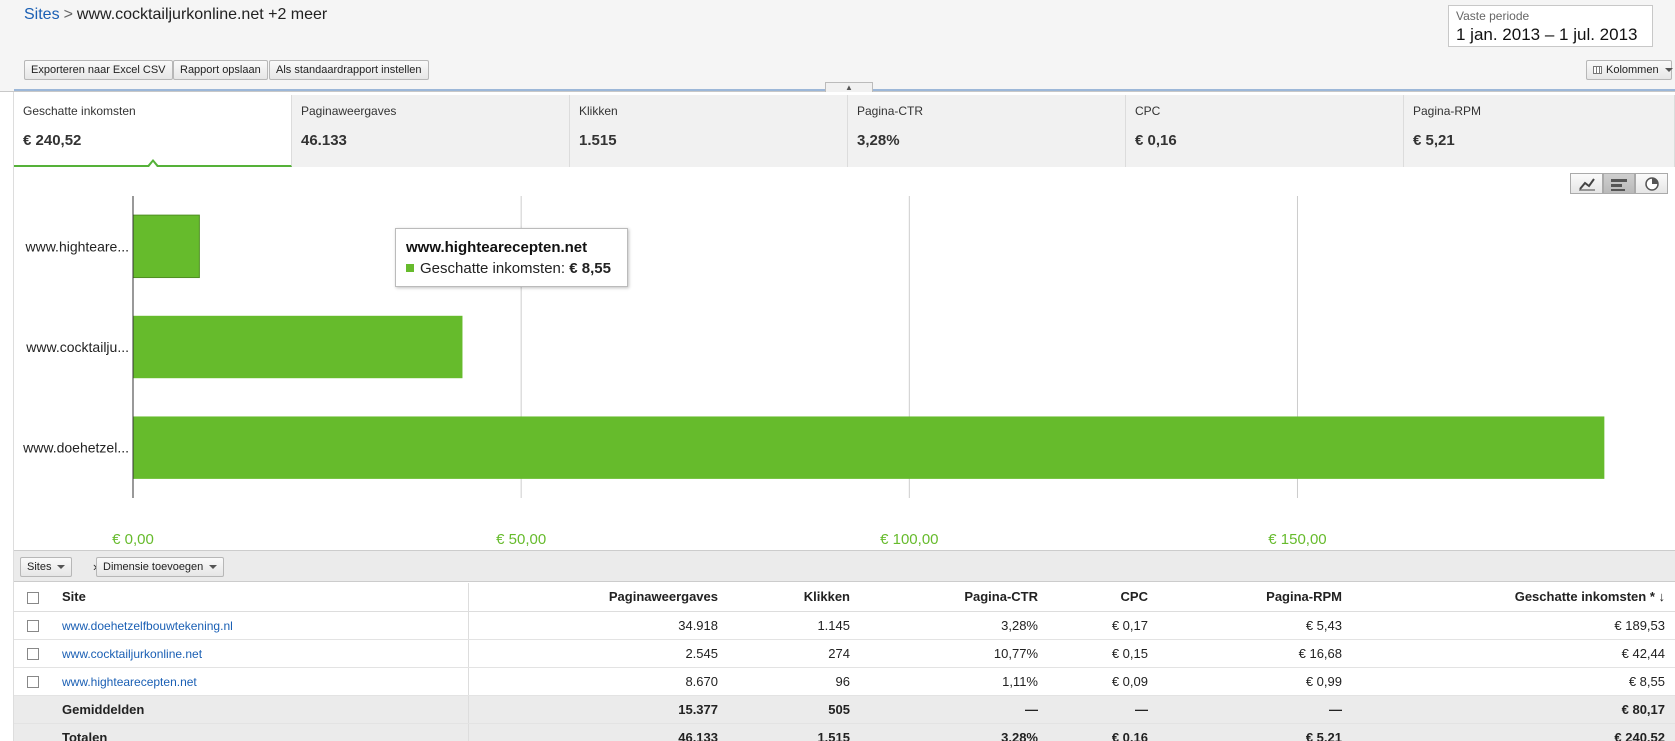 This screenshot has height=741, width=1675. What do you see at coordinates (129, 682) in the screenshot?
I see `site-link: www.hightearecepten.net` at bounding box center [129, 682].